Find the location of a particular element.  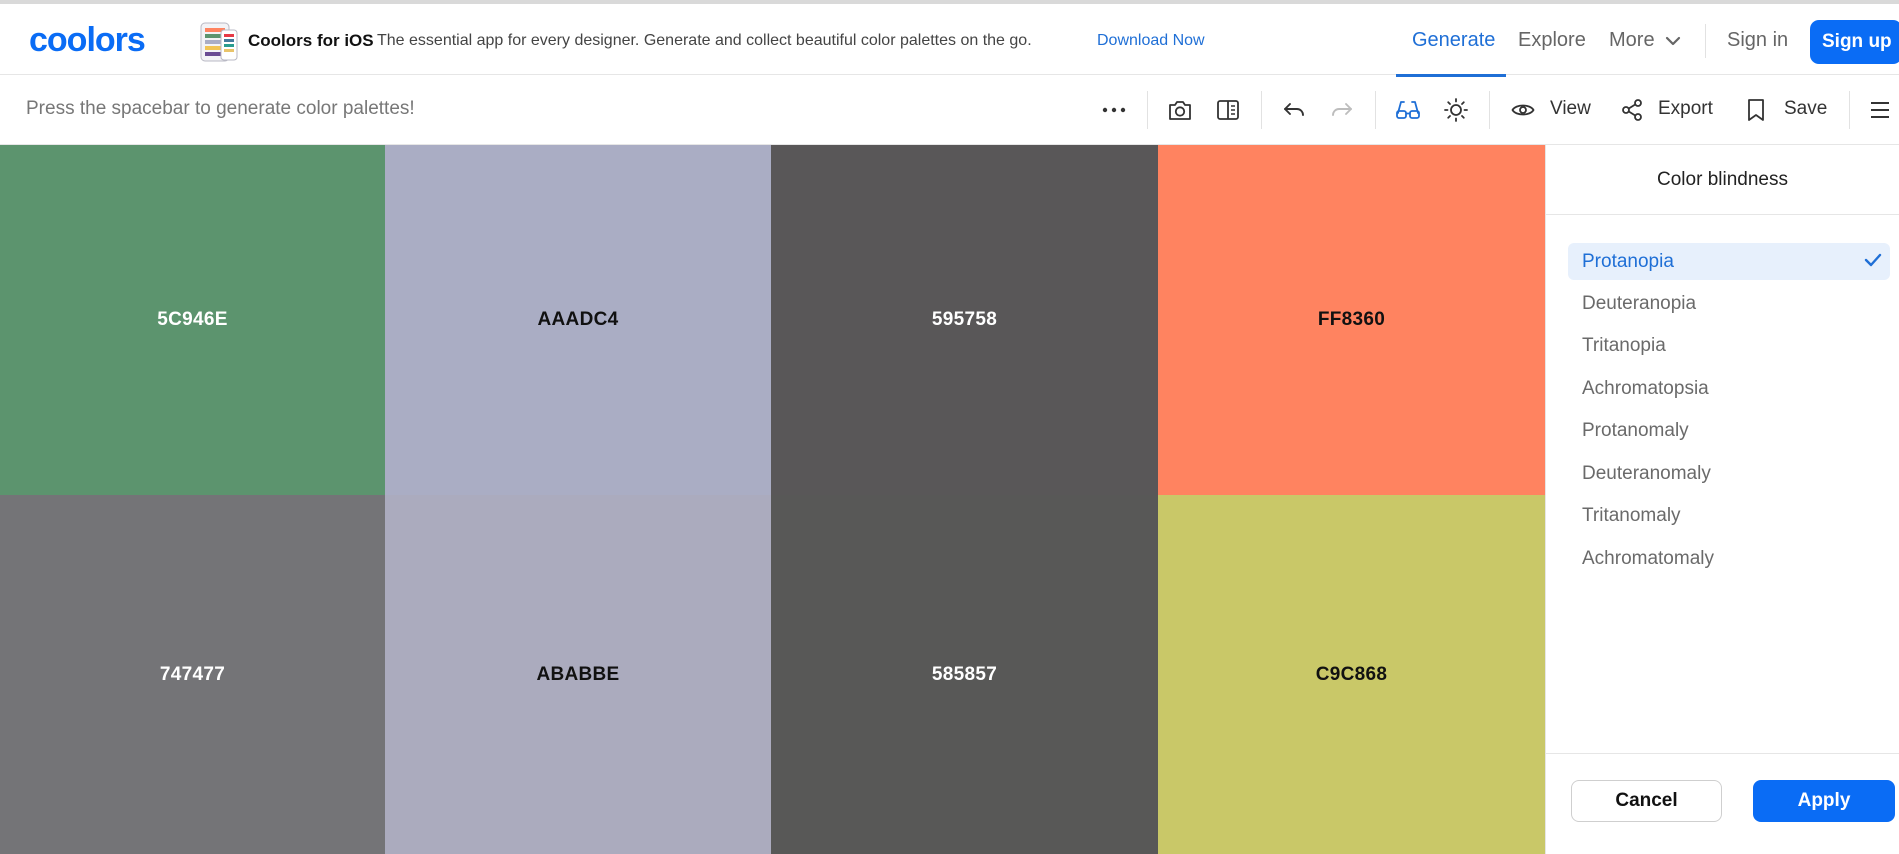

option-protanomaly: Protanomaly is located at coordinates (1729, 430).